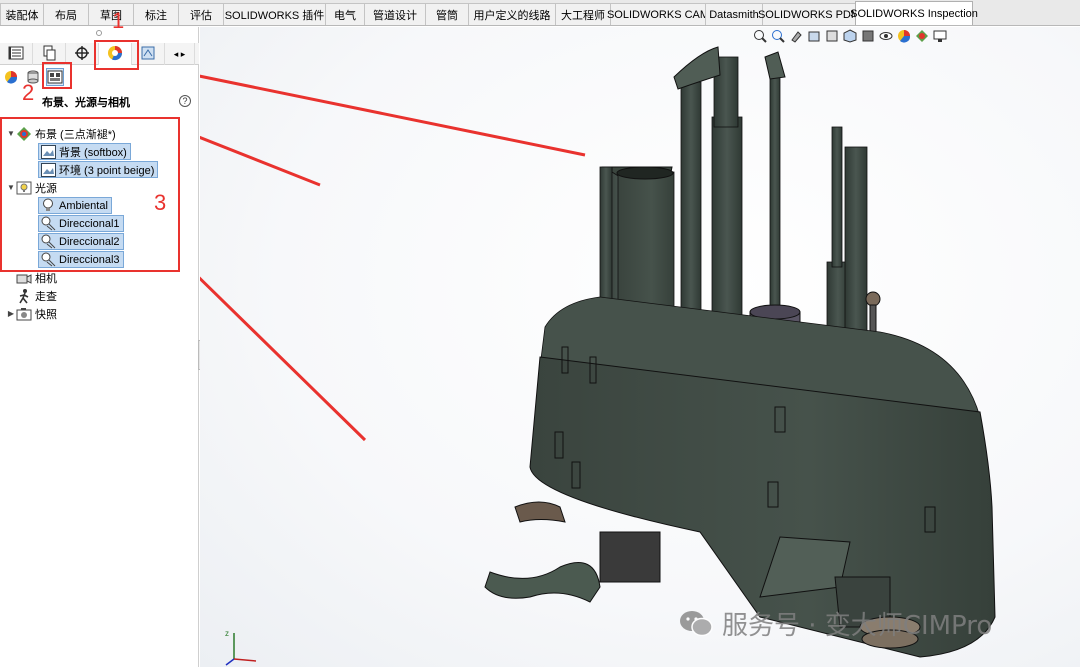  I want to click on tree-label-snapshot: 快照, so click(46, 314).